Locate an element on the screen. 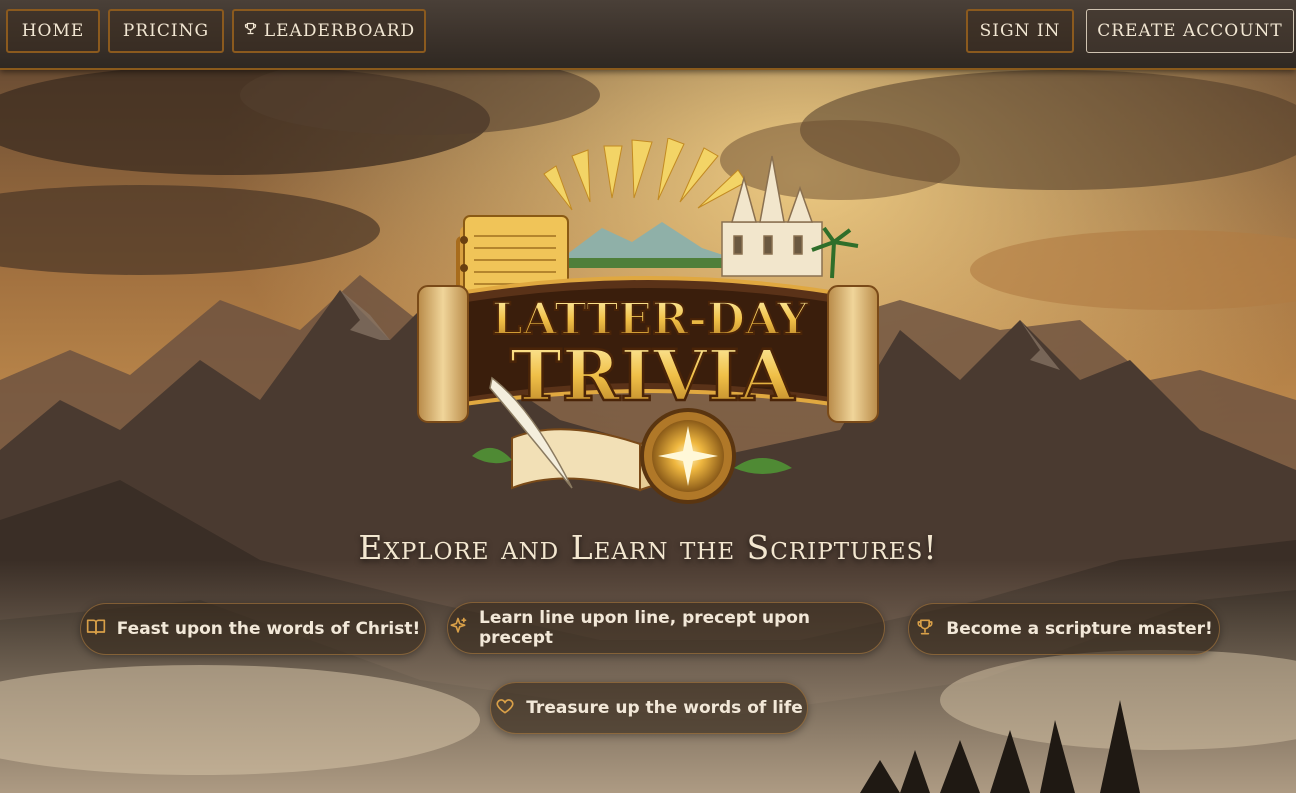 The width and height of the screenshot is (1296, 793). feature-text: Treasure up the words of life is located at coordinates (664, 708).